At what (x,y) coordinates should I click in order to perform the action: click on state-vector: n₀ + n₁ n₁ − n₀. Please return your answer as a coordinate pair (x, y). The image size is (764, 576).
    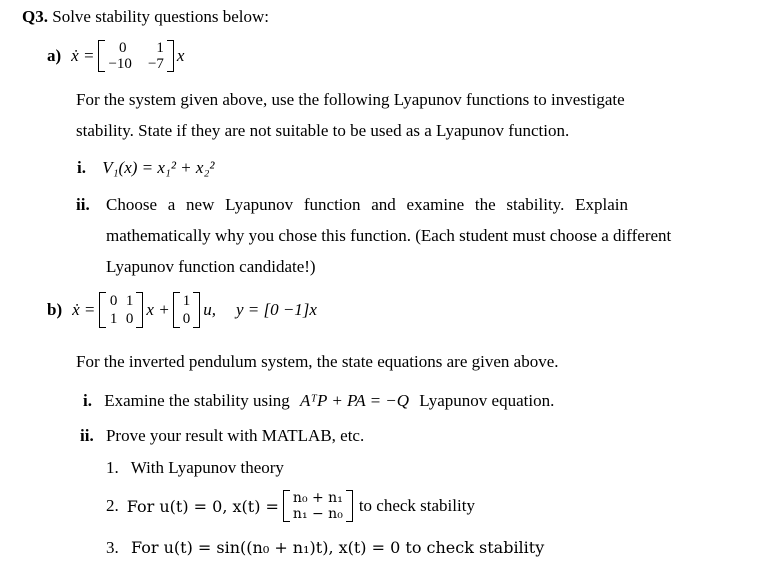
    Looking at the image, I should click on (317, 506).